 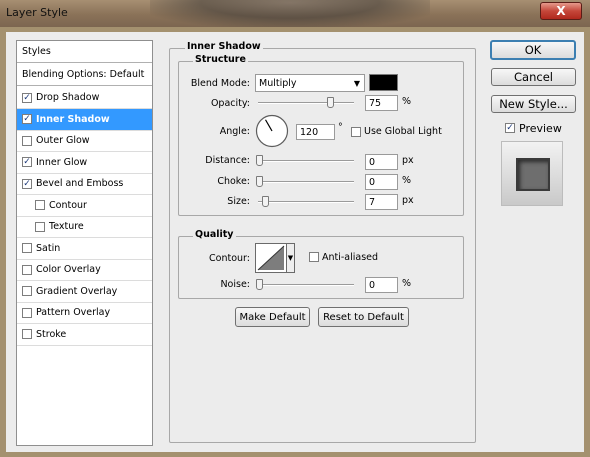 I want to click on style-item-bevel-and-emboss: ✓ Bevel and Emboss, so click(x=84, y=184).